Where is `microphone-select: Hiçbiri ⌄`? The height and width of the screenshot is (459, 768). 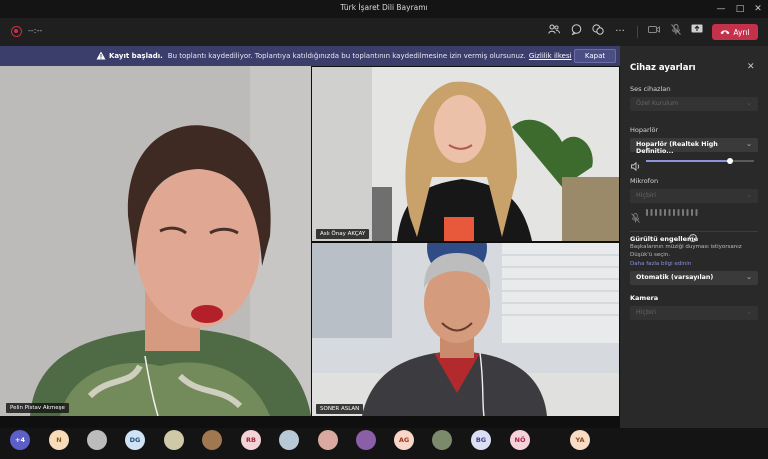
microphone-select: Hiçbiri ⌄ is located at coordinates (694, 196).